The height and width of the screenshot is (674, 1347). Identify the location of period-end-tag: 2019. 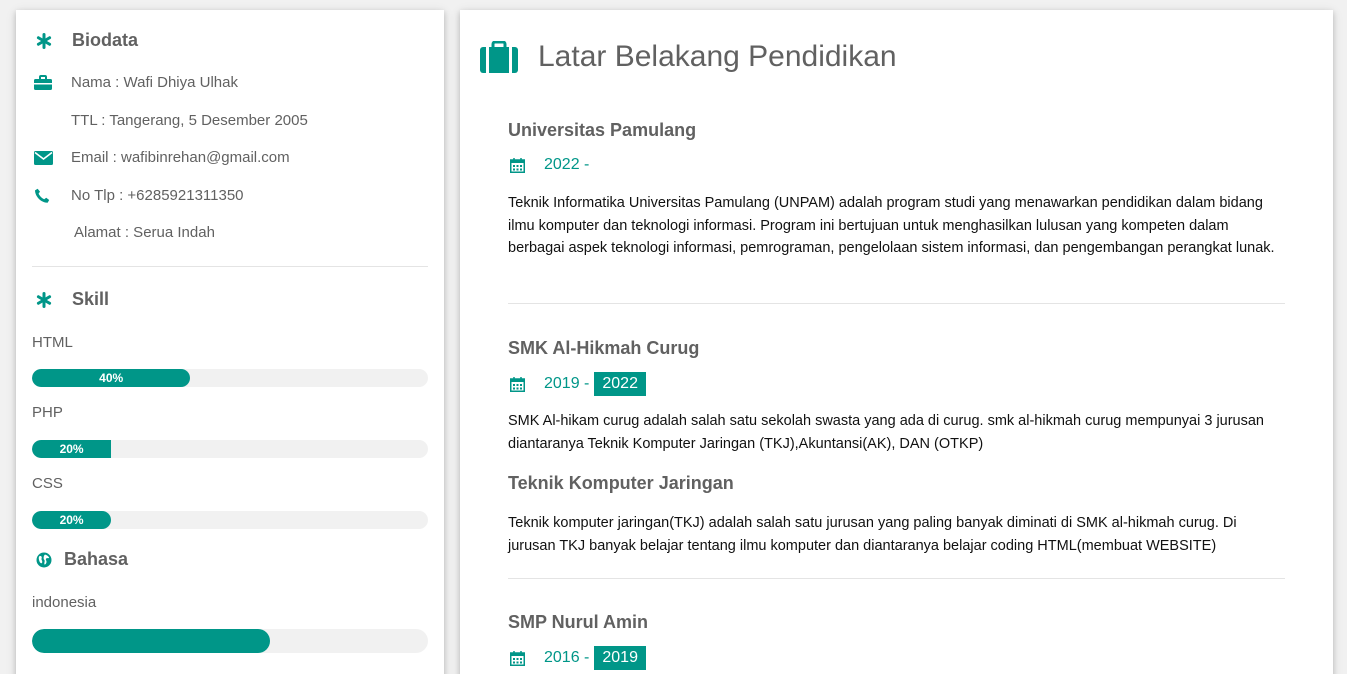
(620, 658).